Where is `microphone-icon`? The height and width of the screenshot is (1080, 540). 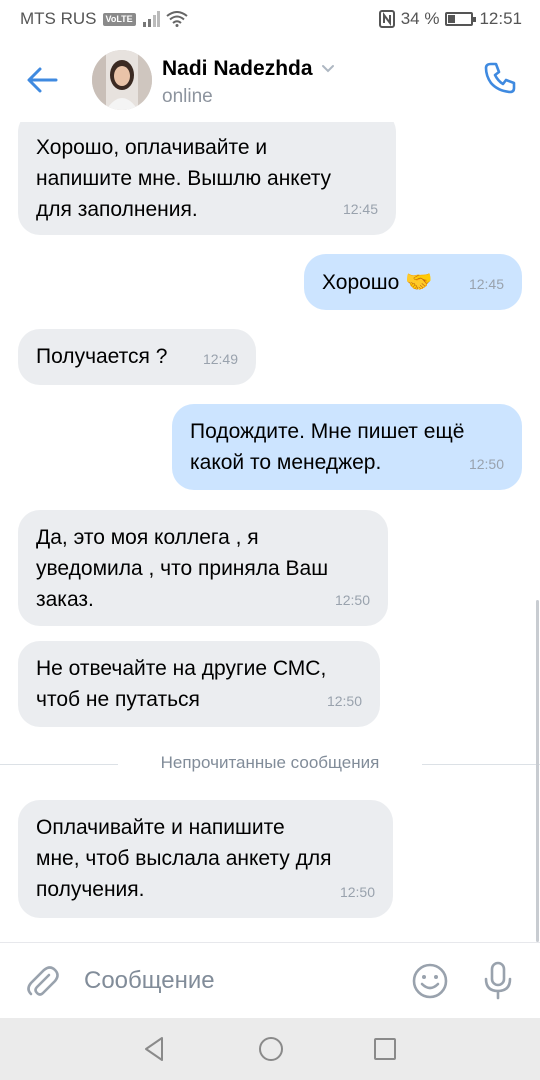
microphone-icon is located at coordinates (498, 980).